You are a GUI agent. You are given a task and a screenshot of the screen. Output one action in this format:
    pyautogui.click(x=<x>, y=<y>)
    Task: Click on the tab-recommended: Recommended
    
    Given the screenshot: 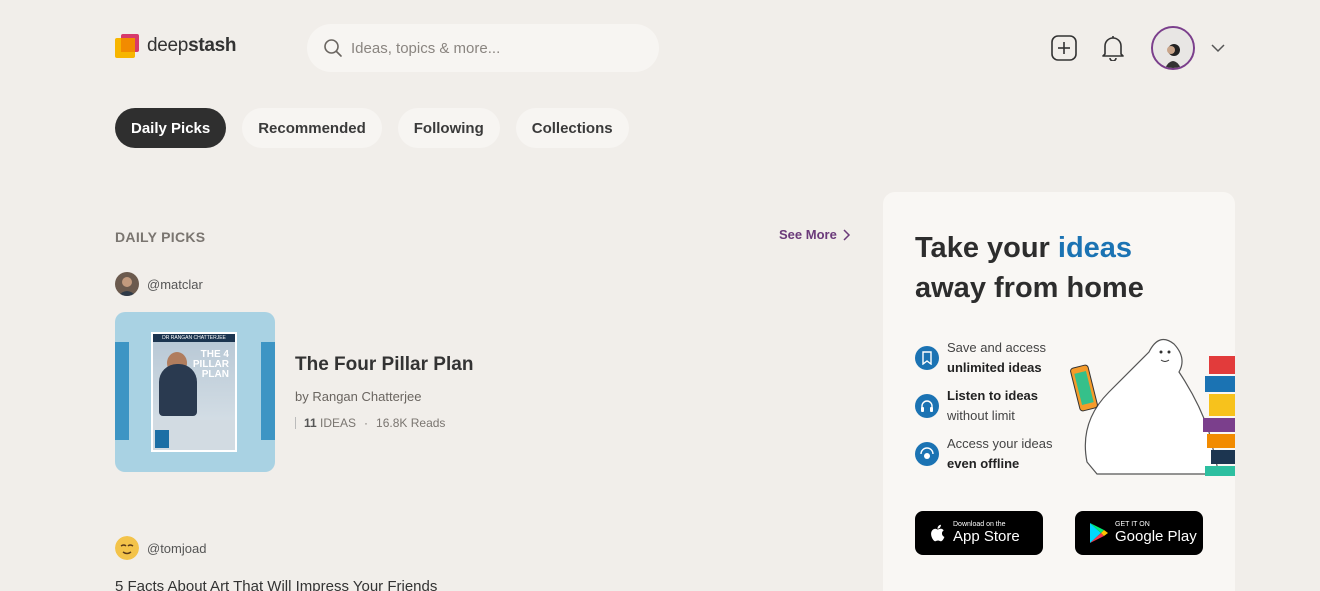 What is the action you would take?
    pyautogui.click(x=312, y=128)
    